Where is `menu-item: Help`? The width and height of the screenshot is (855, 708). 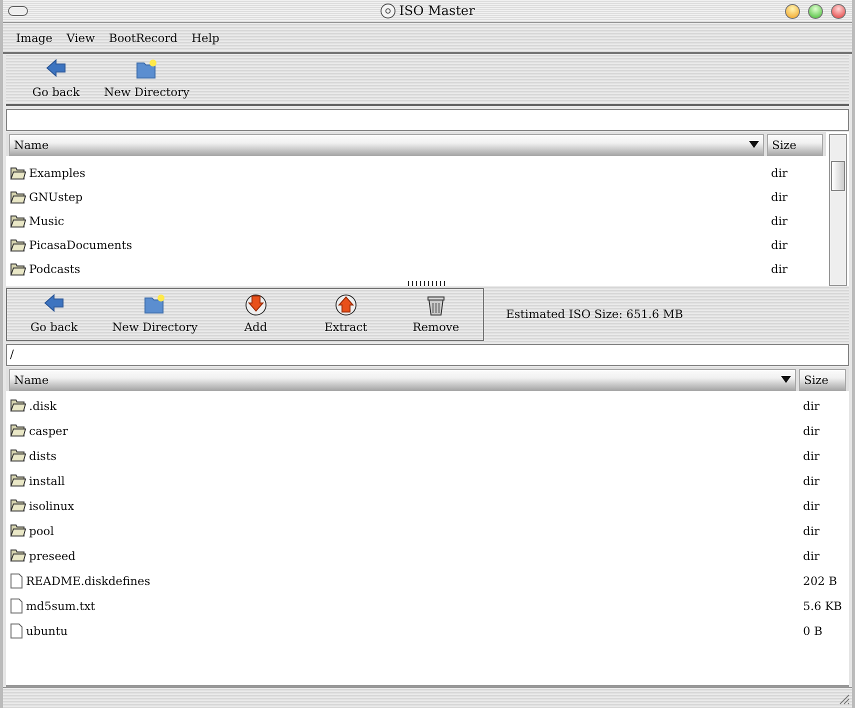
menu-item: Help is located at coordinates (205, 37).